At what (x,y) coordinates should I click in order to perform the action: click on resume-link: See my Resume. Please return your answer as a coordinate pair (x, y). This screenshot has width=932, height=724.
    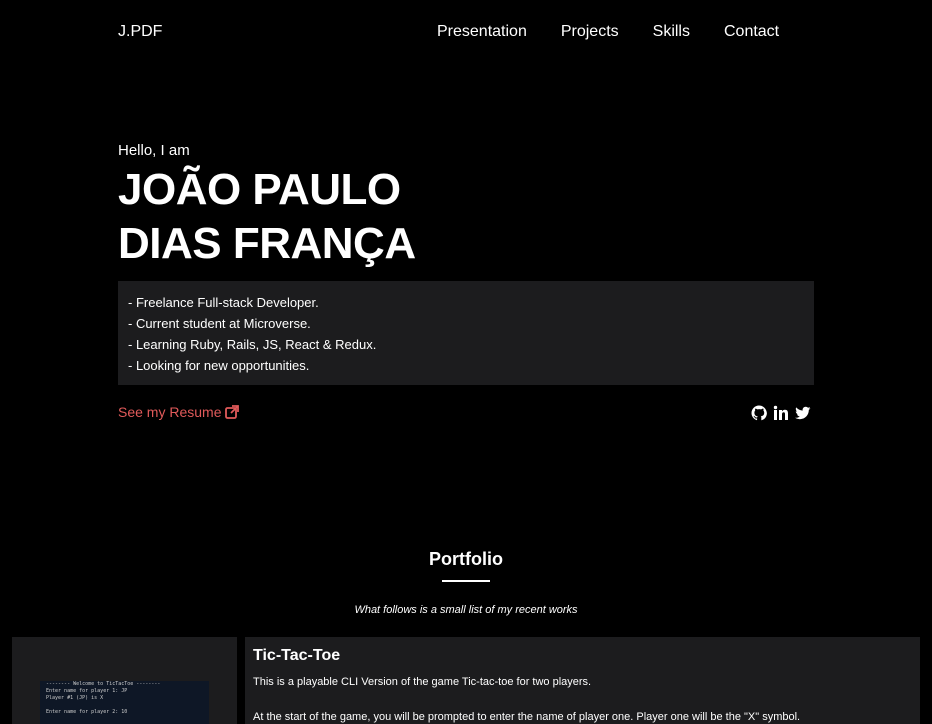
    Looking at the image, I should click on (179, 412).